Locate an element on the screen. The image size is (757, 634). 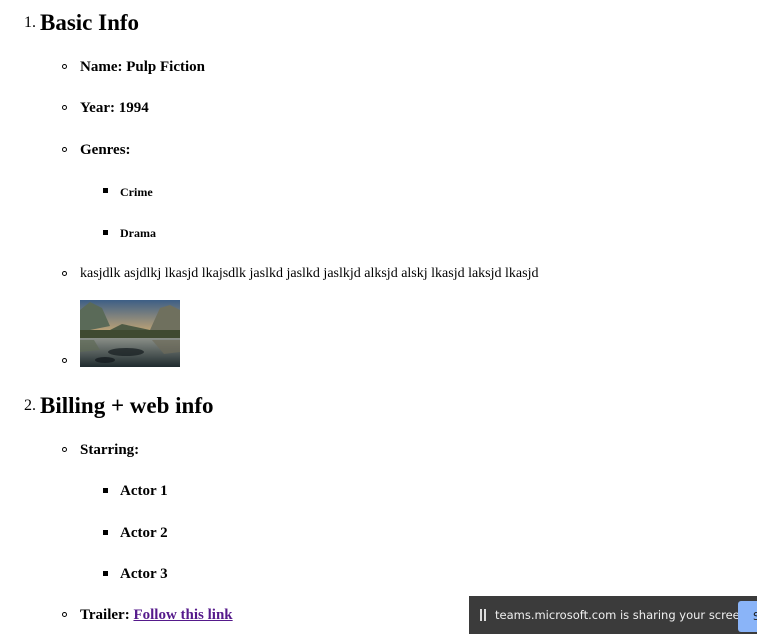
section-title-basic-info: Basic Info is located at coordinates (90, 22).